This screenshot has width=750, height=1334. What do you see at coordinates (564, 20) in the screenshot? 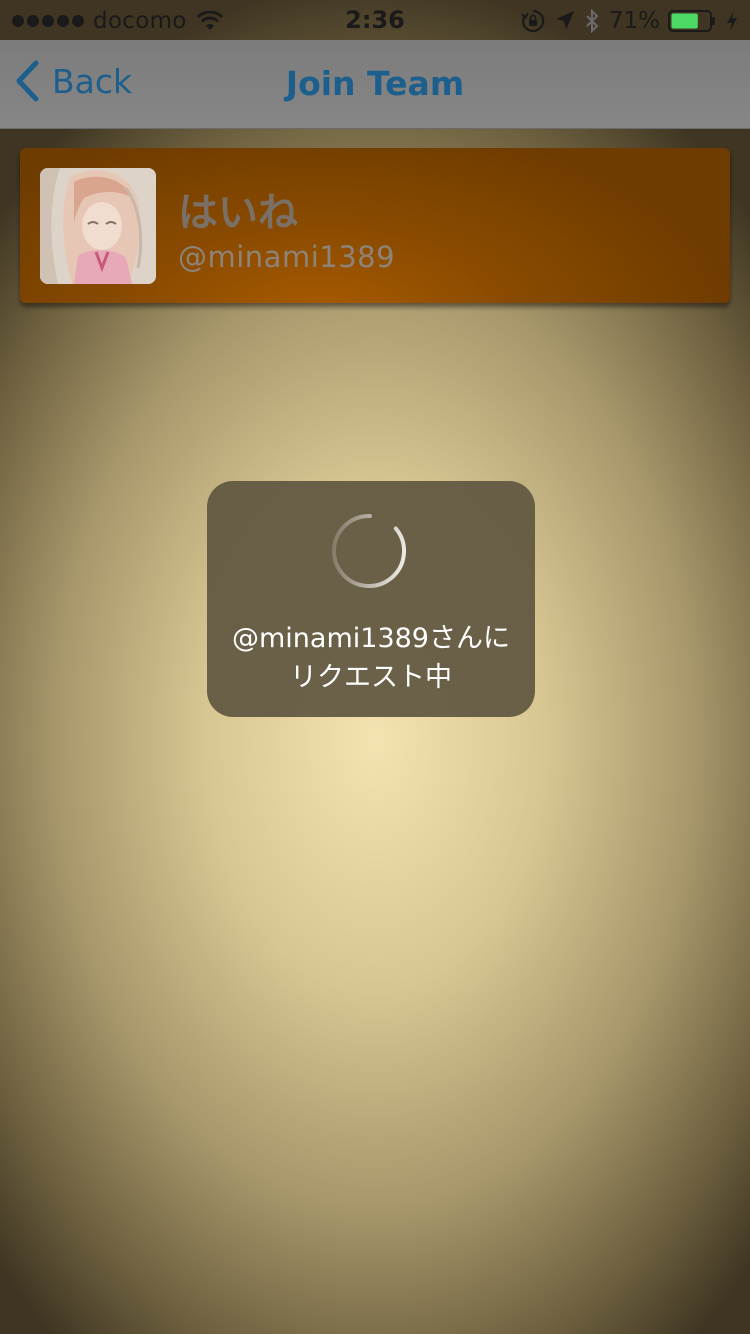
I see `location-arrow-icon` at bounding box center [564, 20].